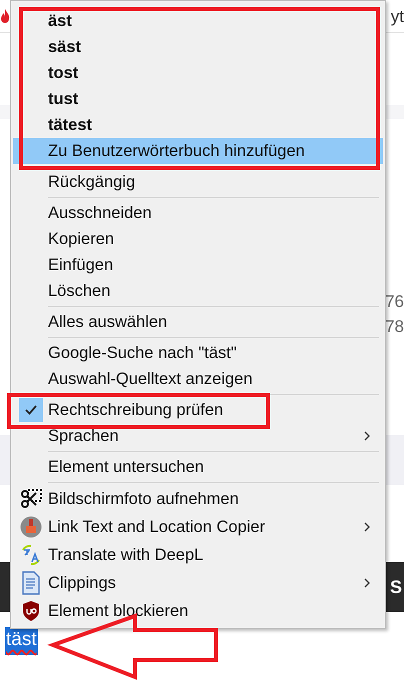  What do you see at coordinates (198, 213) in the screenshot?
I see `menu-item: Ausschneiden` at bounding box center [198, 213].